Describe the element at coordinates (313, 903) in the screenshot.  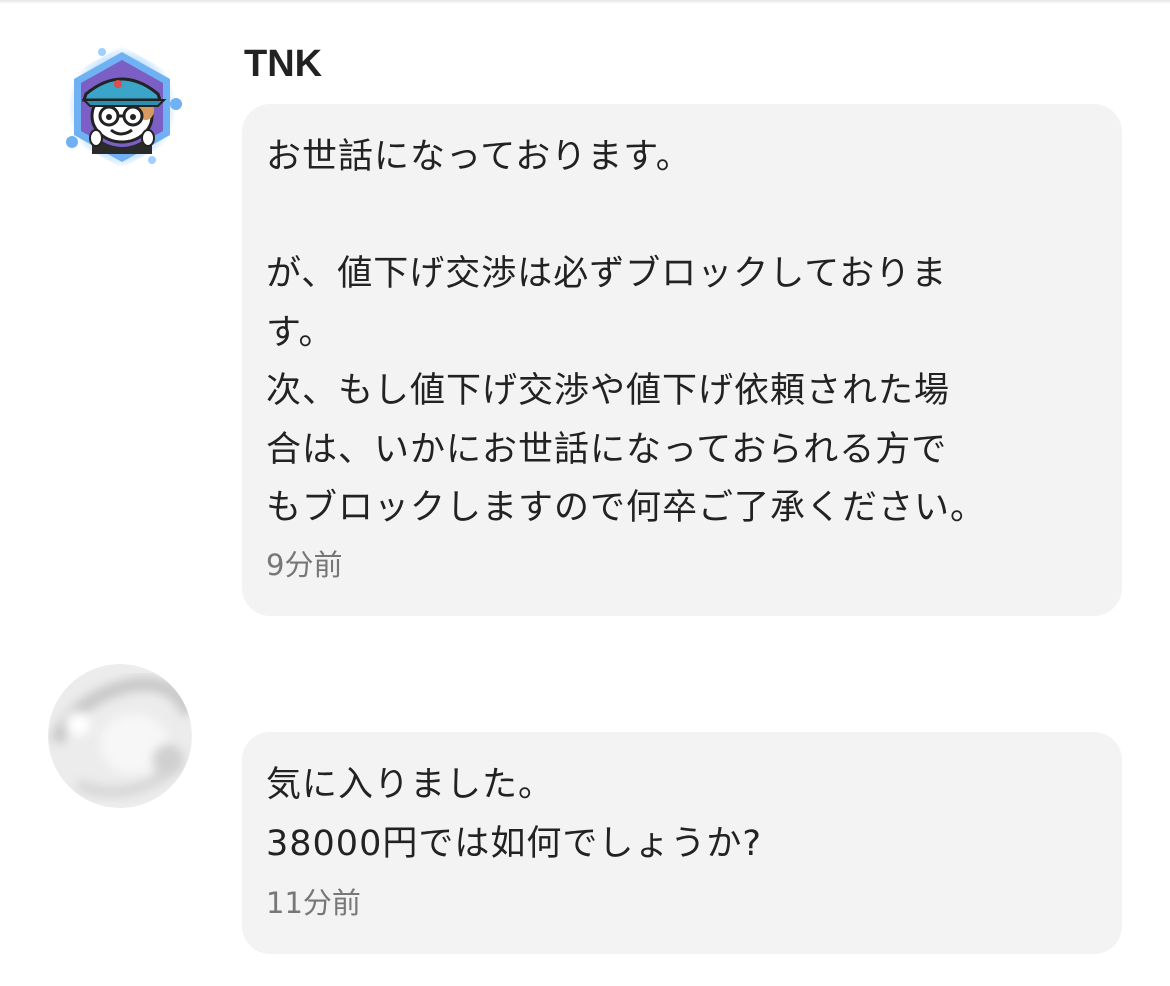
I see `message-timestamp: 11分前` at that location.